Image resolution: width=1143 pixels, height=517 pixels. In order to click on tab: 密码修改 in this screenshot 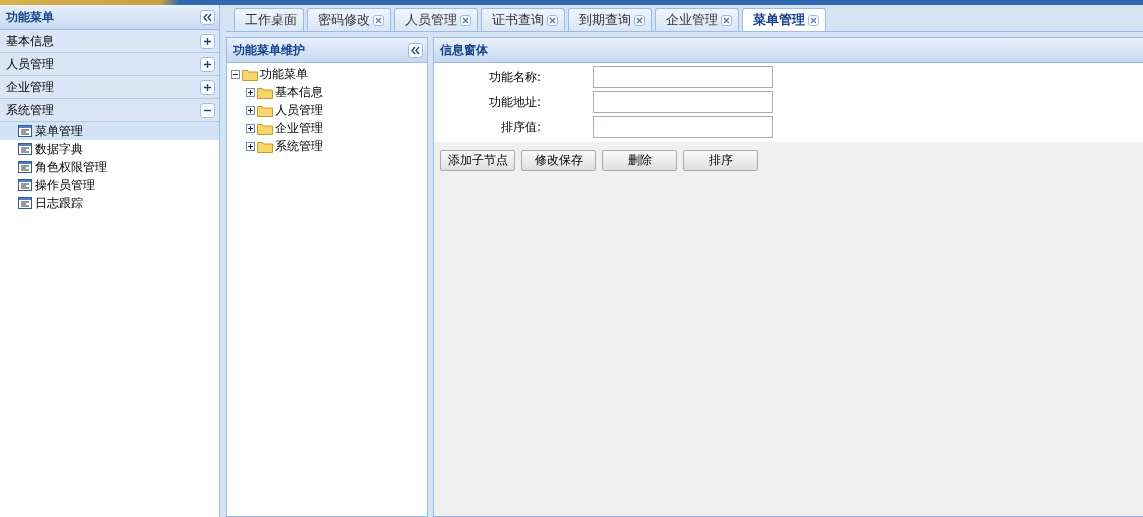, I will do `click(349, 19)`.